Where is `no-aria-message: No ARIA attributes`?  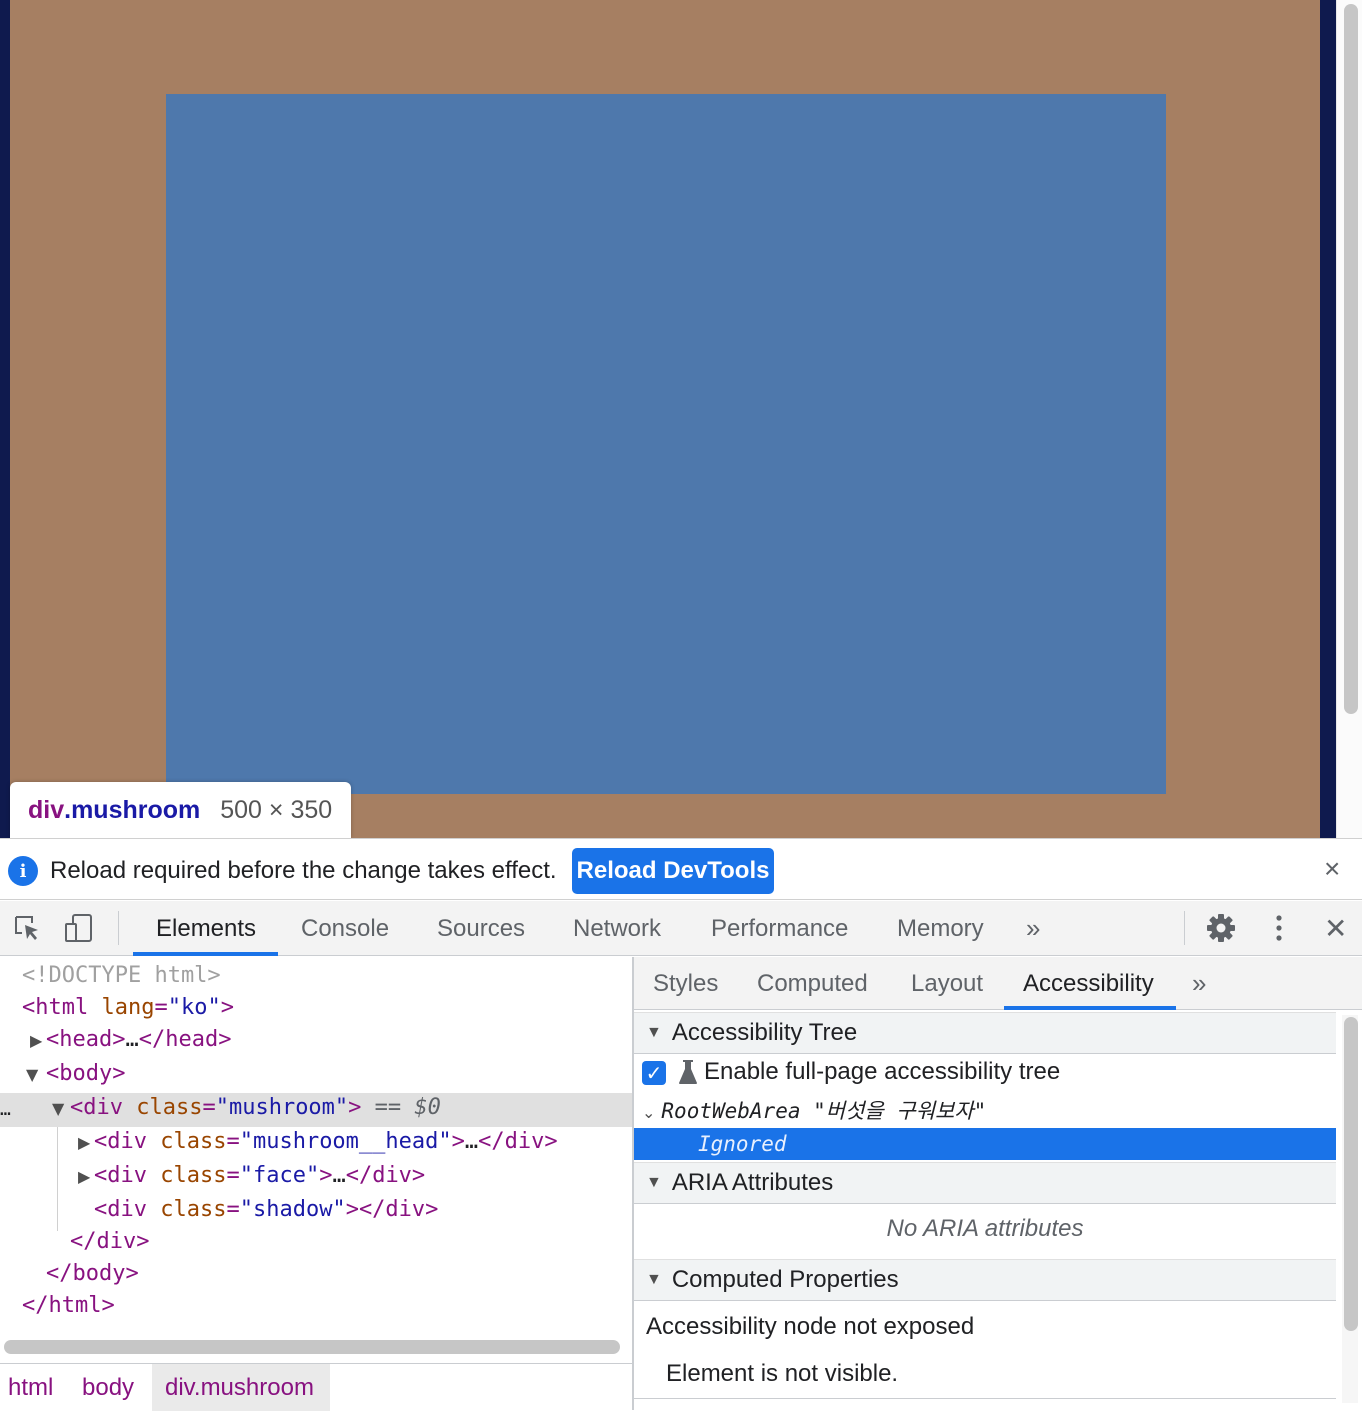
no-aria-message: No ARIA attributes is located at coordinates (985, 1228).